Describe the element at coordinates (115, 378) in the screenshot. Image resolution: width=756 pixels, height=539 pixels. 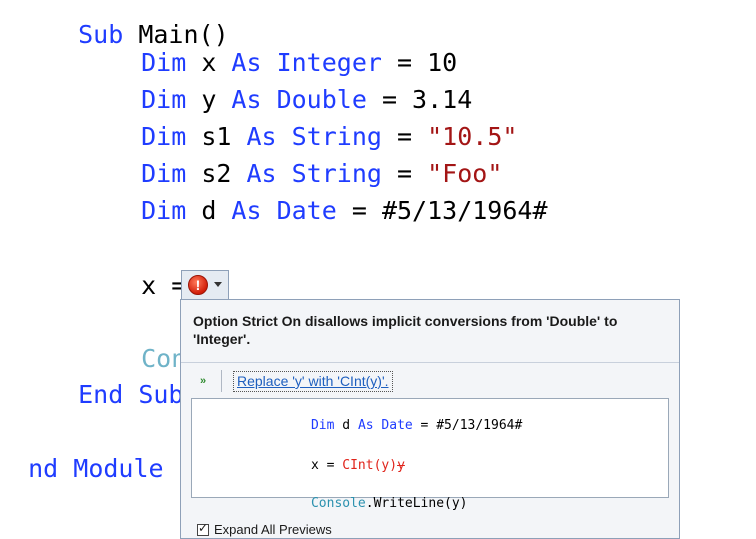
I see `code-line-end-sub: End Sub` at that location.